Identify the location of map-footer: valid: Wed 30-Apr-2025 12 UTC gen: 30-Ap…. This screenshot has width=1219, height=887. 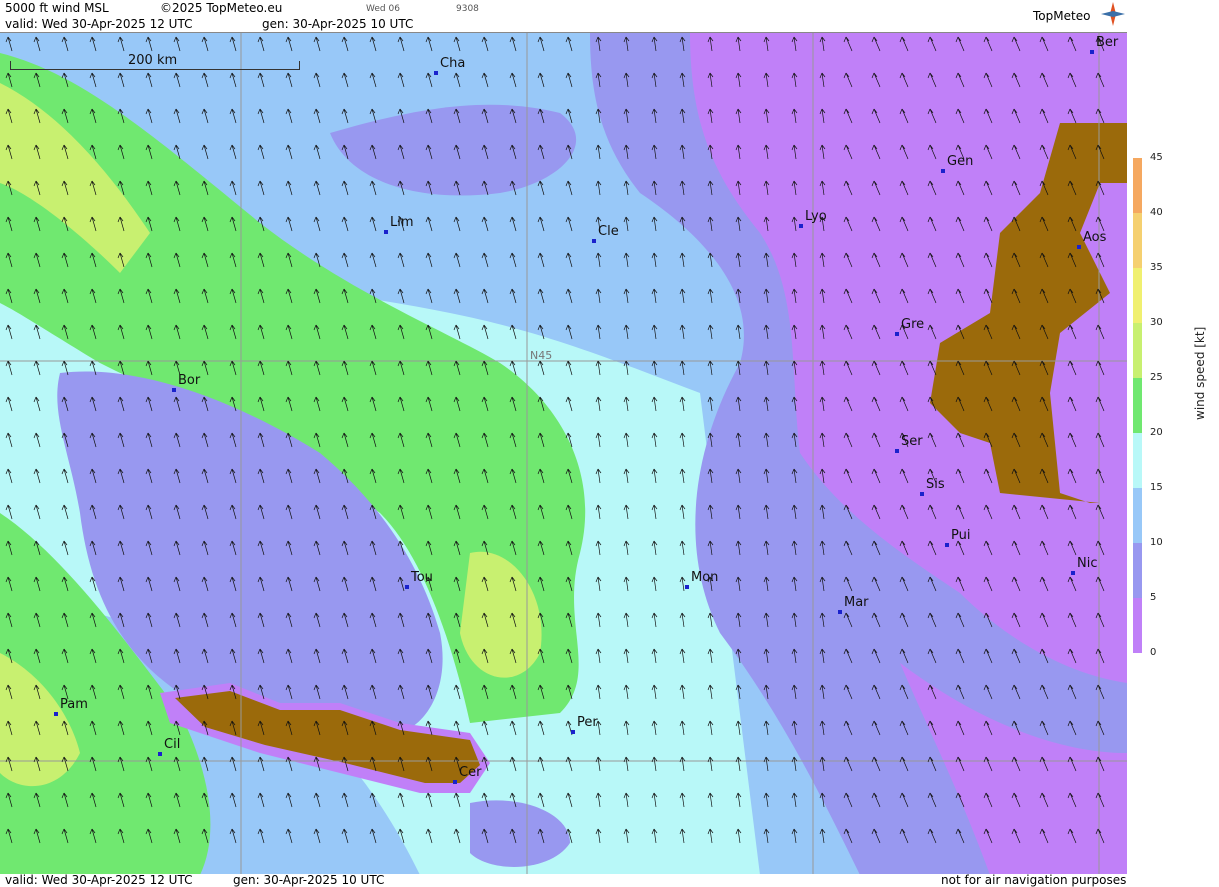
(609, 880).